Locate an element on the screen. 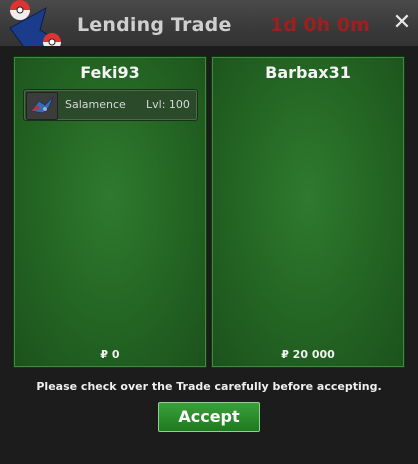  money-offer: ₽ 0 is located at coordinates (110, 354).